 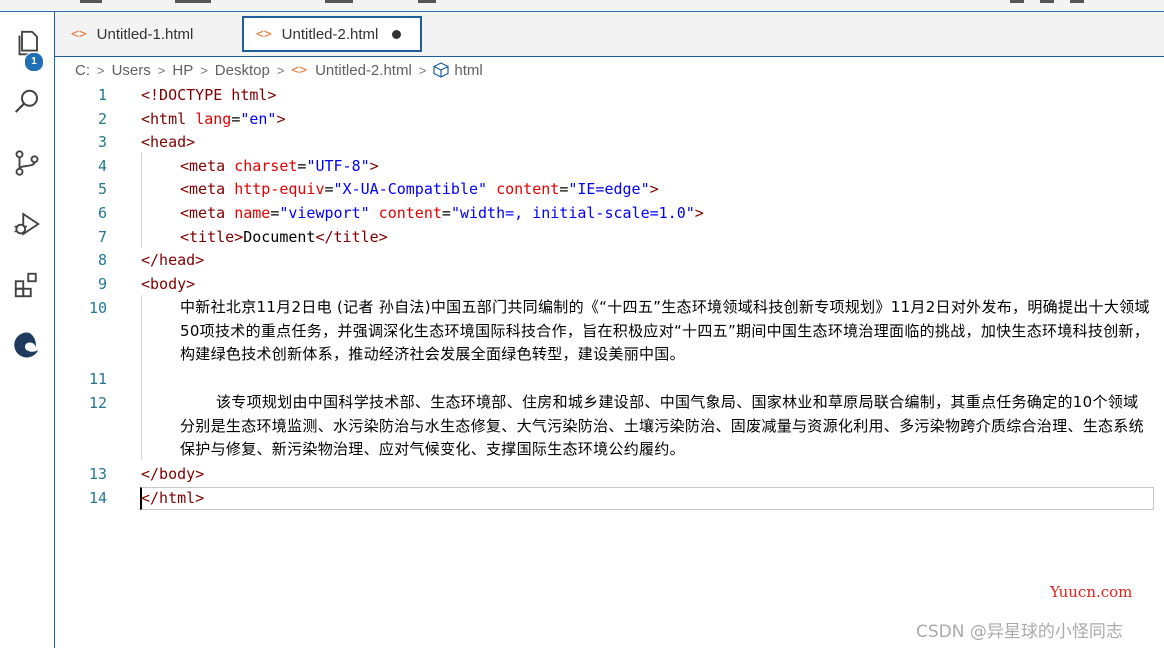 What do you see at coordinates (97, 308) in the screenshot?
I see `line-number: 10` at bounding box center [97, 308].